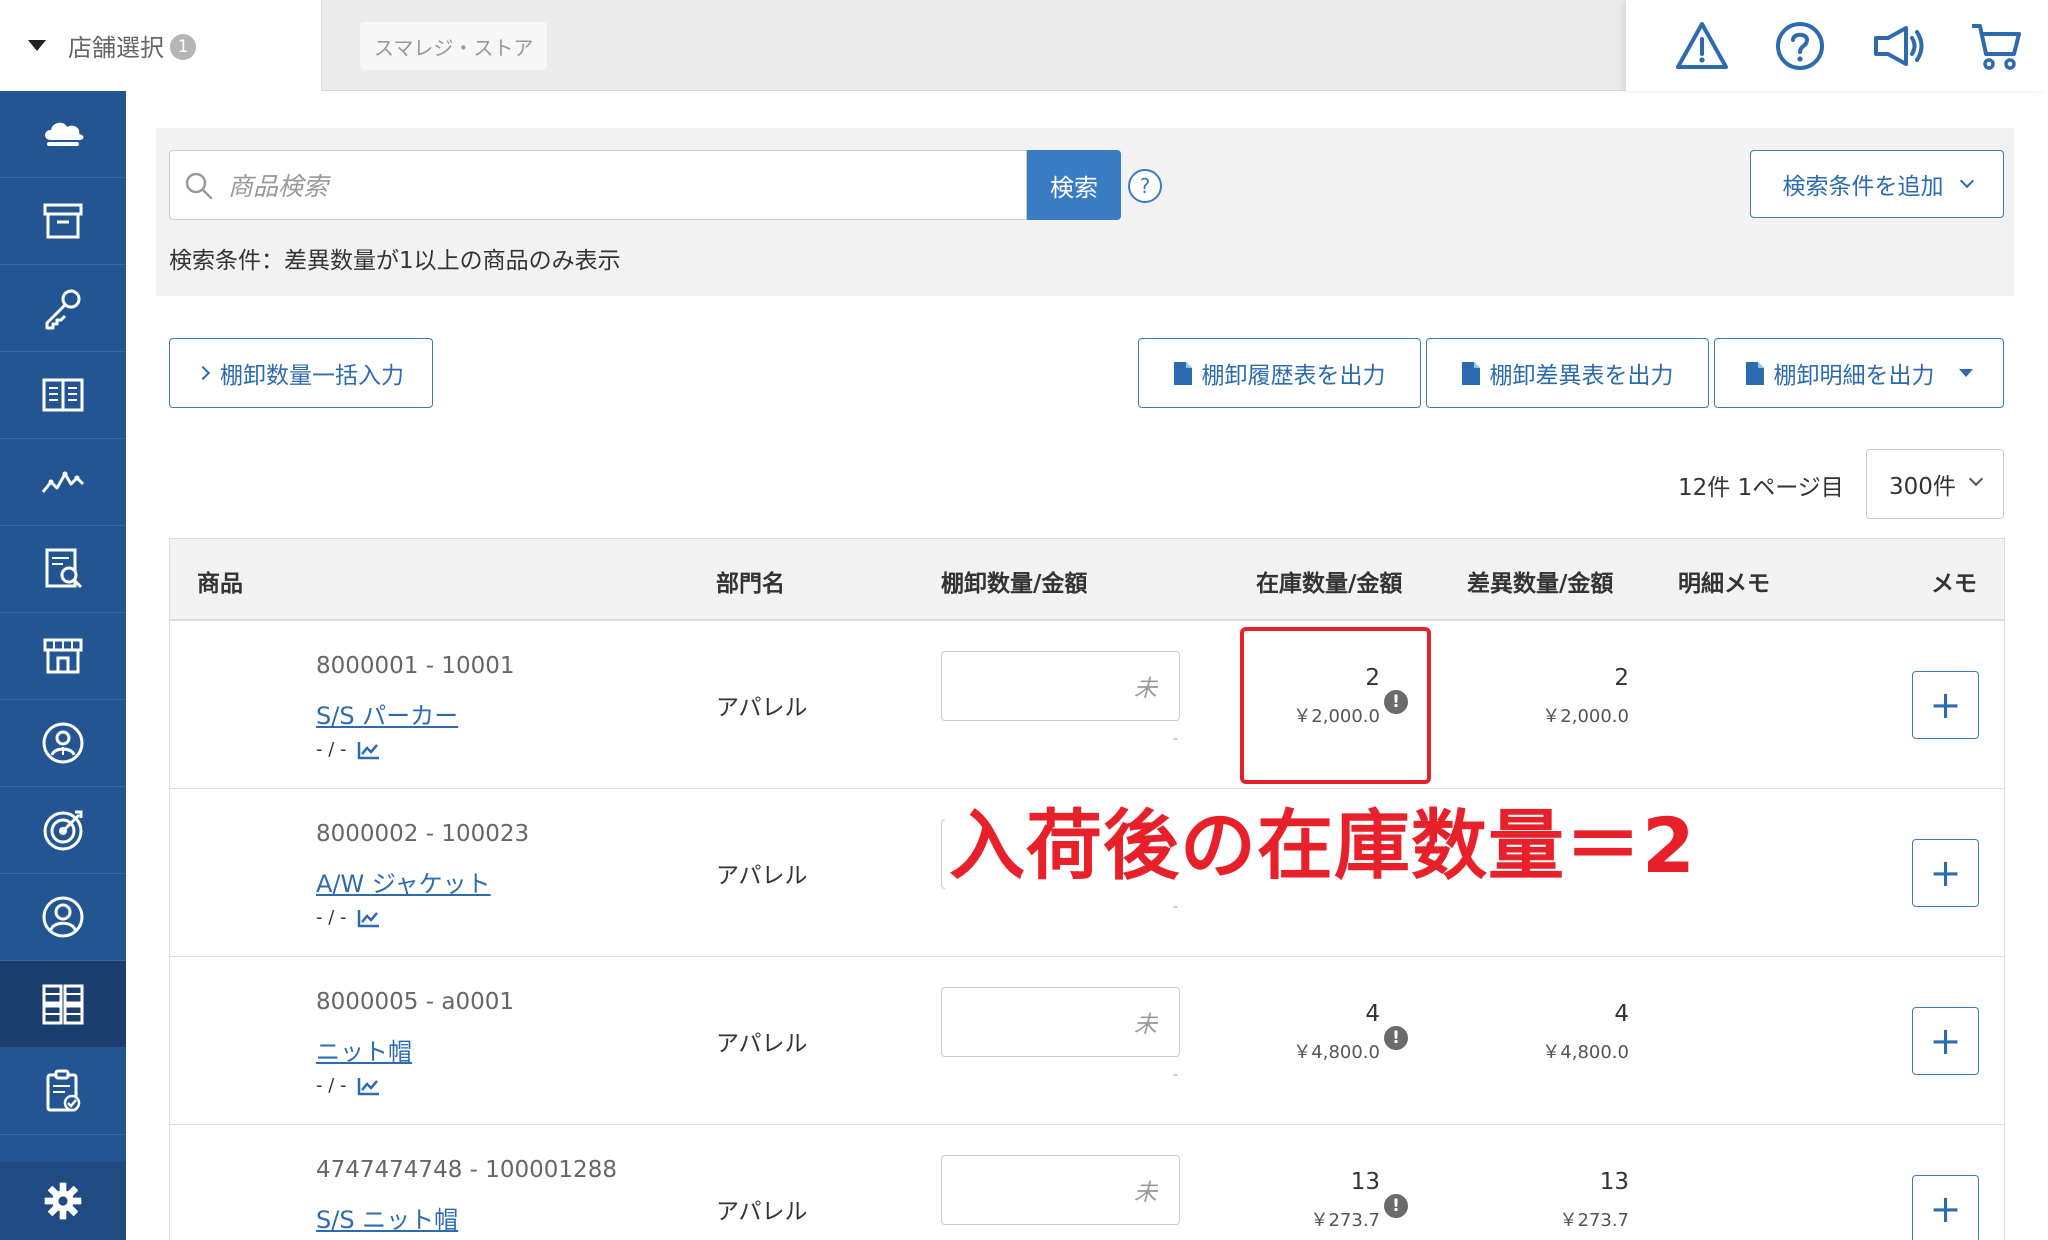 Image resolution: width=2048 pixels, height=1240 pixels. Describe the element at coordinates (1863, 187) in the screenshot. I see `add-search-condition-label: 検索条件を追加` at that location.